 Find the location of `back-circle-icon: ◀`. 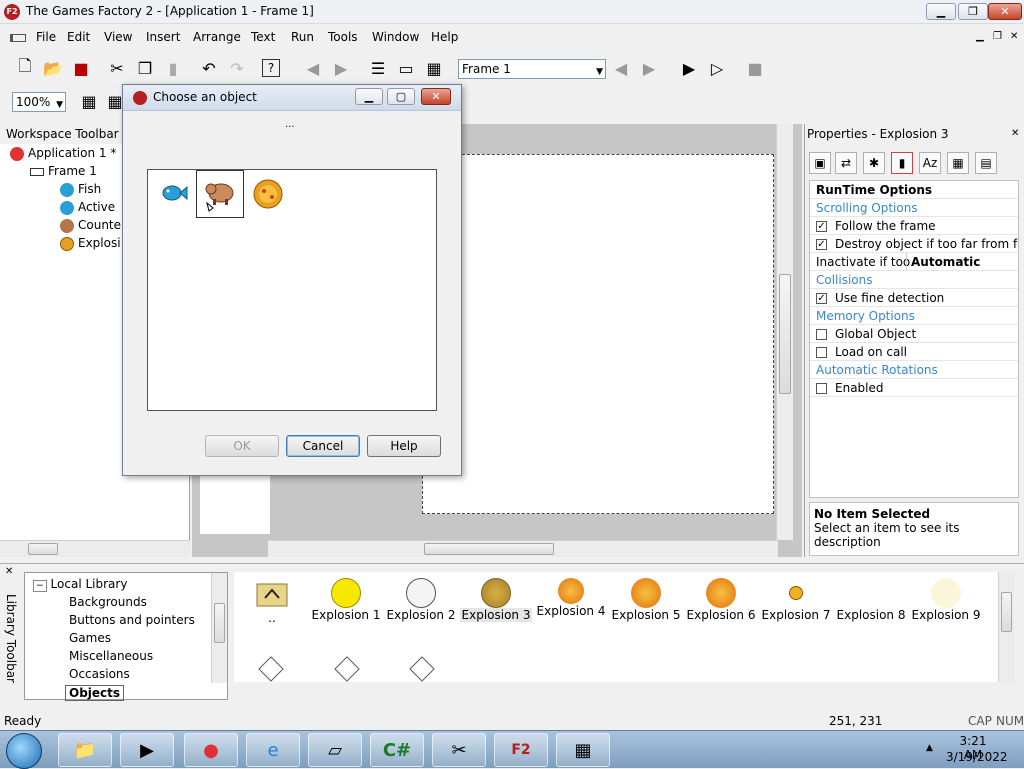

back-circle-icon: ◀ is located at coordinates (313, 68).